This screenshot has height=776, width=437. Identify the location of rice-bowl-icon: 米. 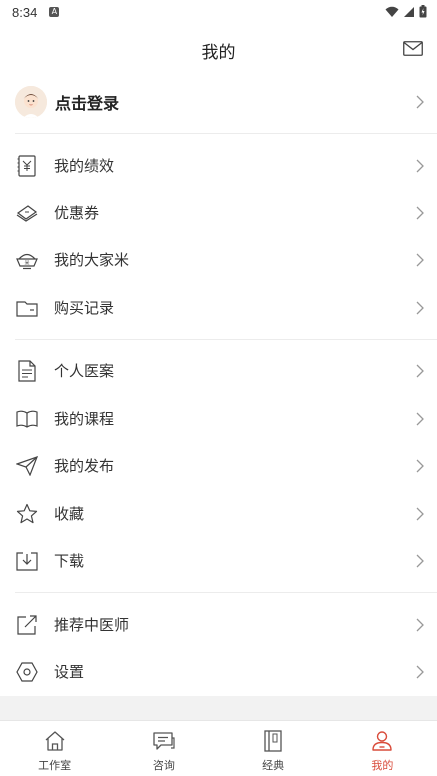
(27, 260).